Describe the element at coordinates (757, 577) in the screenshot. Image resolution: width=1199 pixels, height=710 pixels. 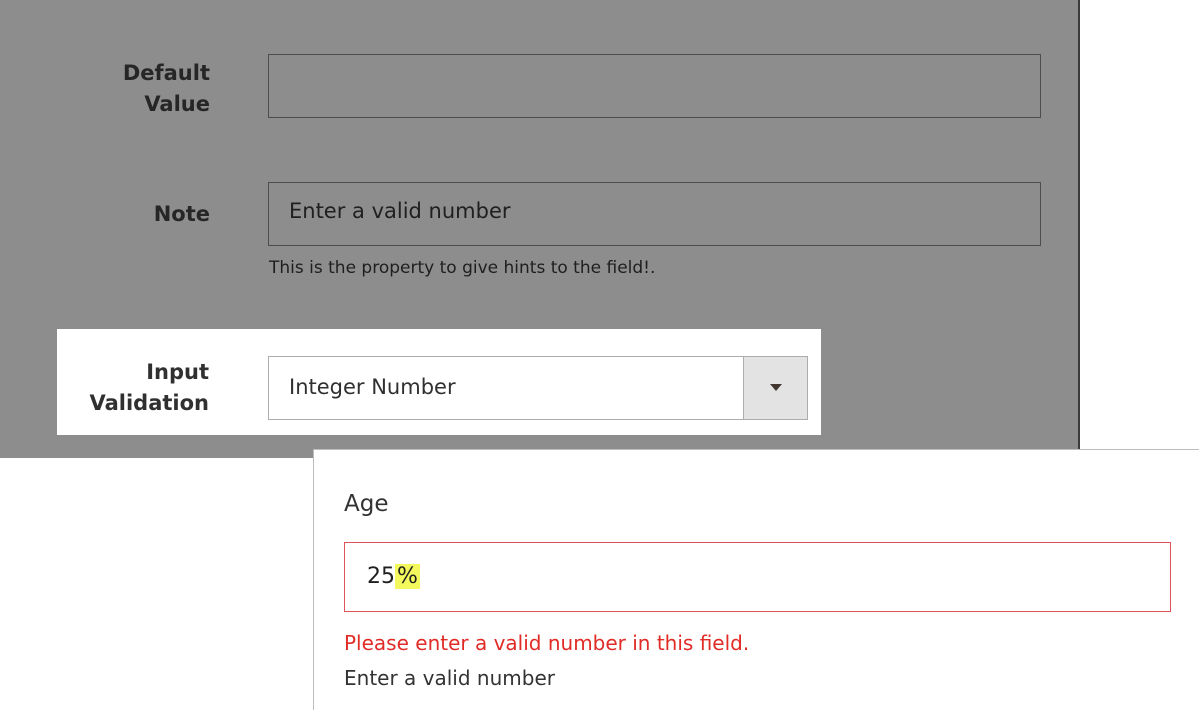
I see `age-input: 25%` at that location.